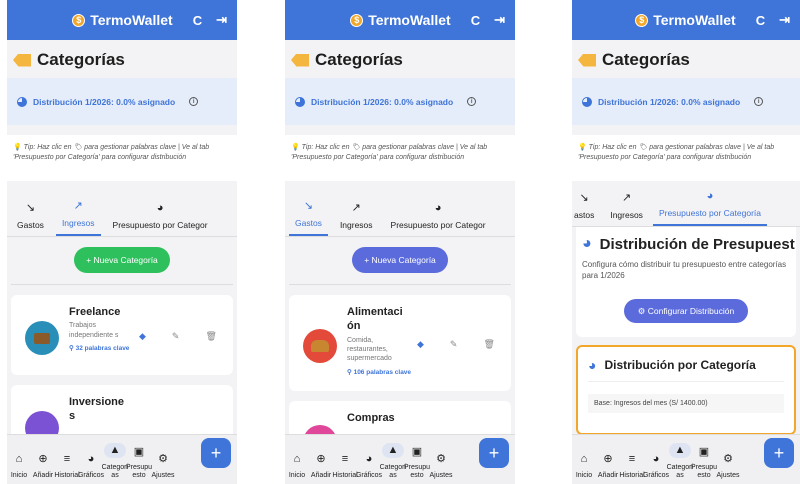  What do you see at coordinates (163, 459) in the screenshot?
I see `settings-icon: ⚙` at bounding box center [163, 459].